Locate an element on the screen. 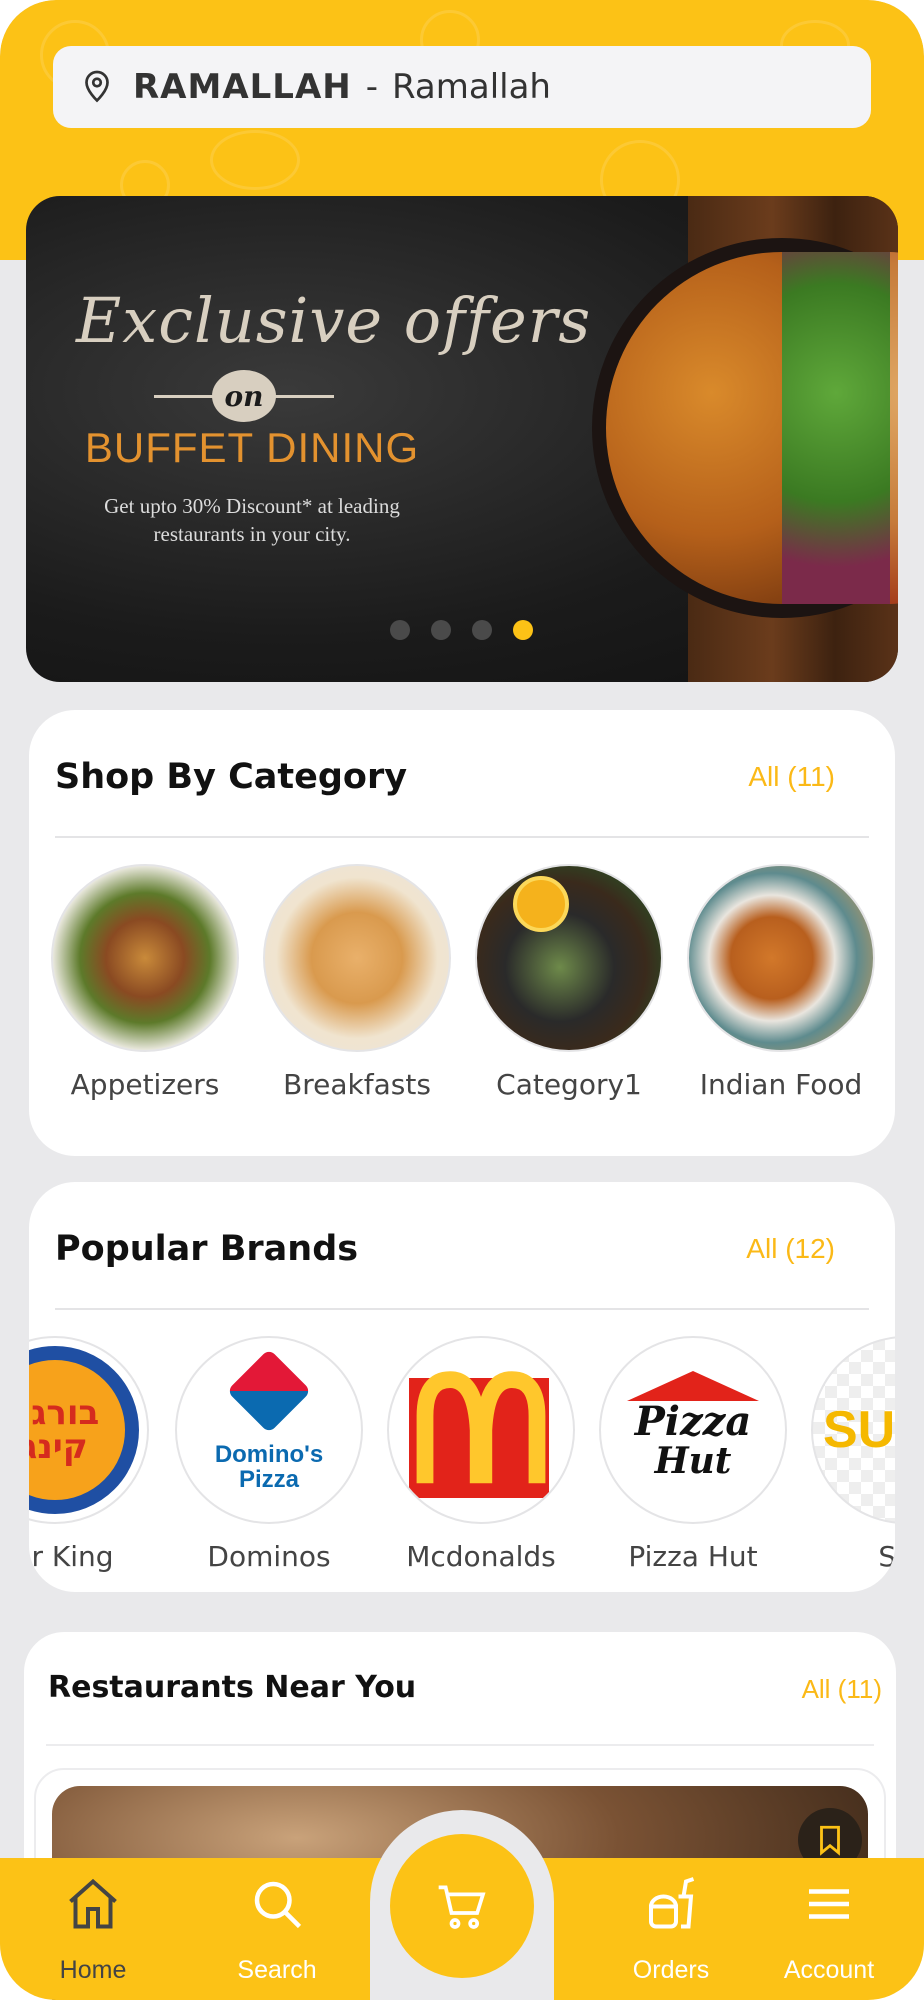 Image resolution: width=924 pixels, height=2000 pixels. brand-item-burger-king: בורגר קינג ger King is located at coordinates (92, 1454).